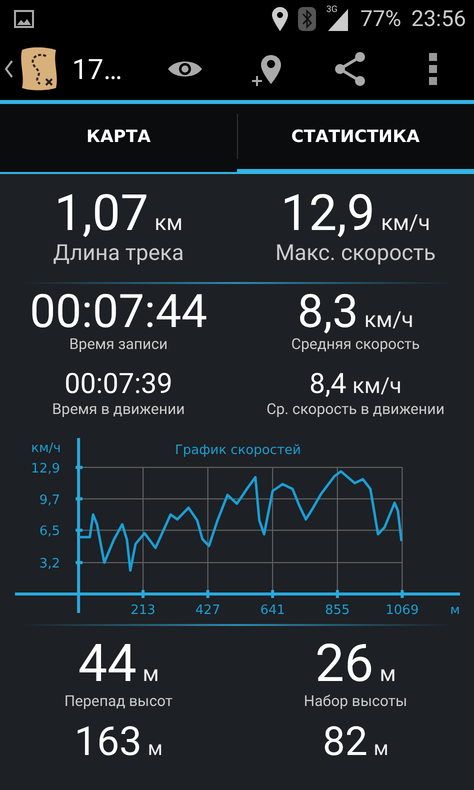 The image size is (474, 790). Describe the element at coordinates (39, 69) in the screenshot. I see `map-icon` at that location.